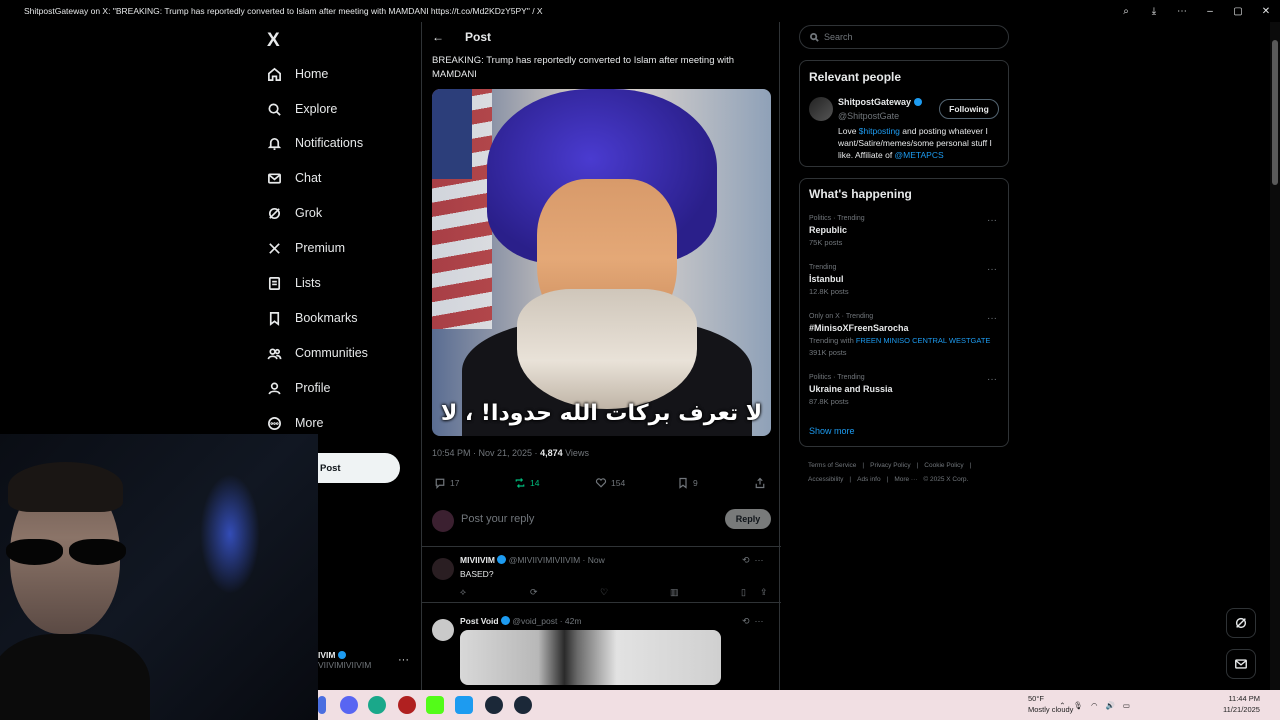  I want to click on following-button: Following, so click(969, 109).